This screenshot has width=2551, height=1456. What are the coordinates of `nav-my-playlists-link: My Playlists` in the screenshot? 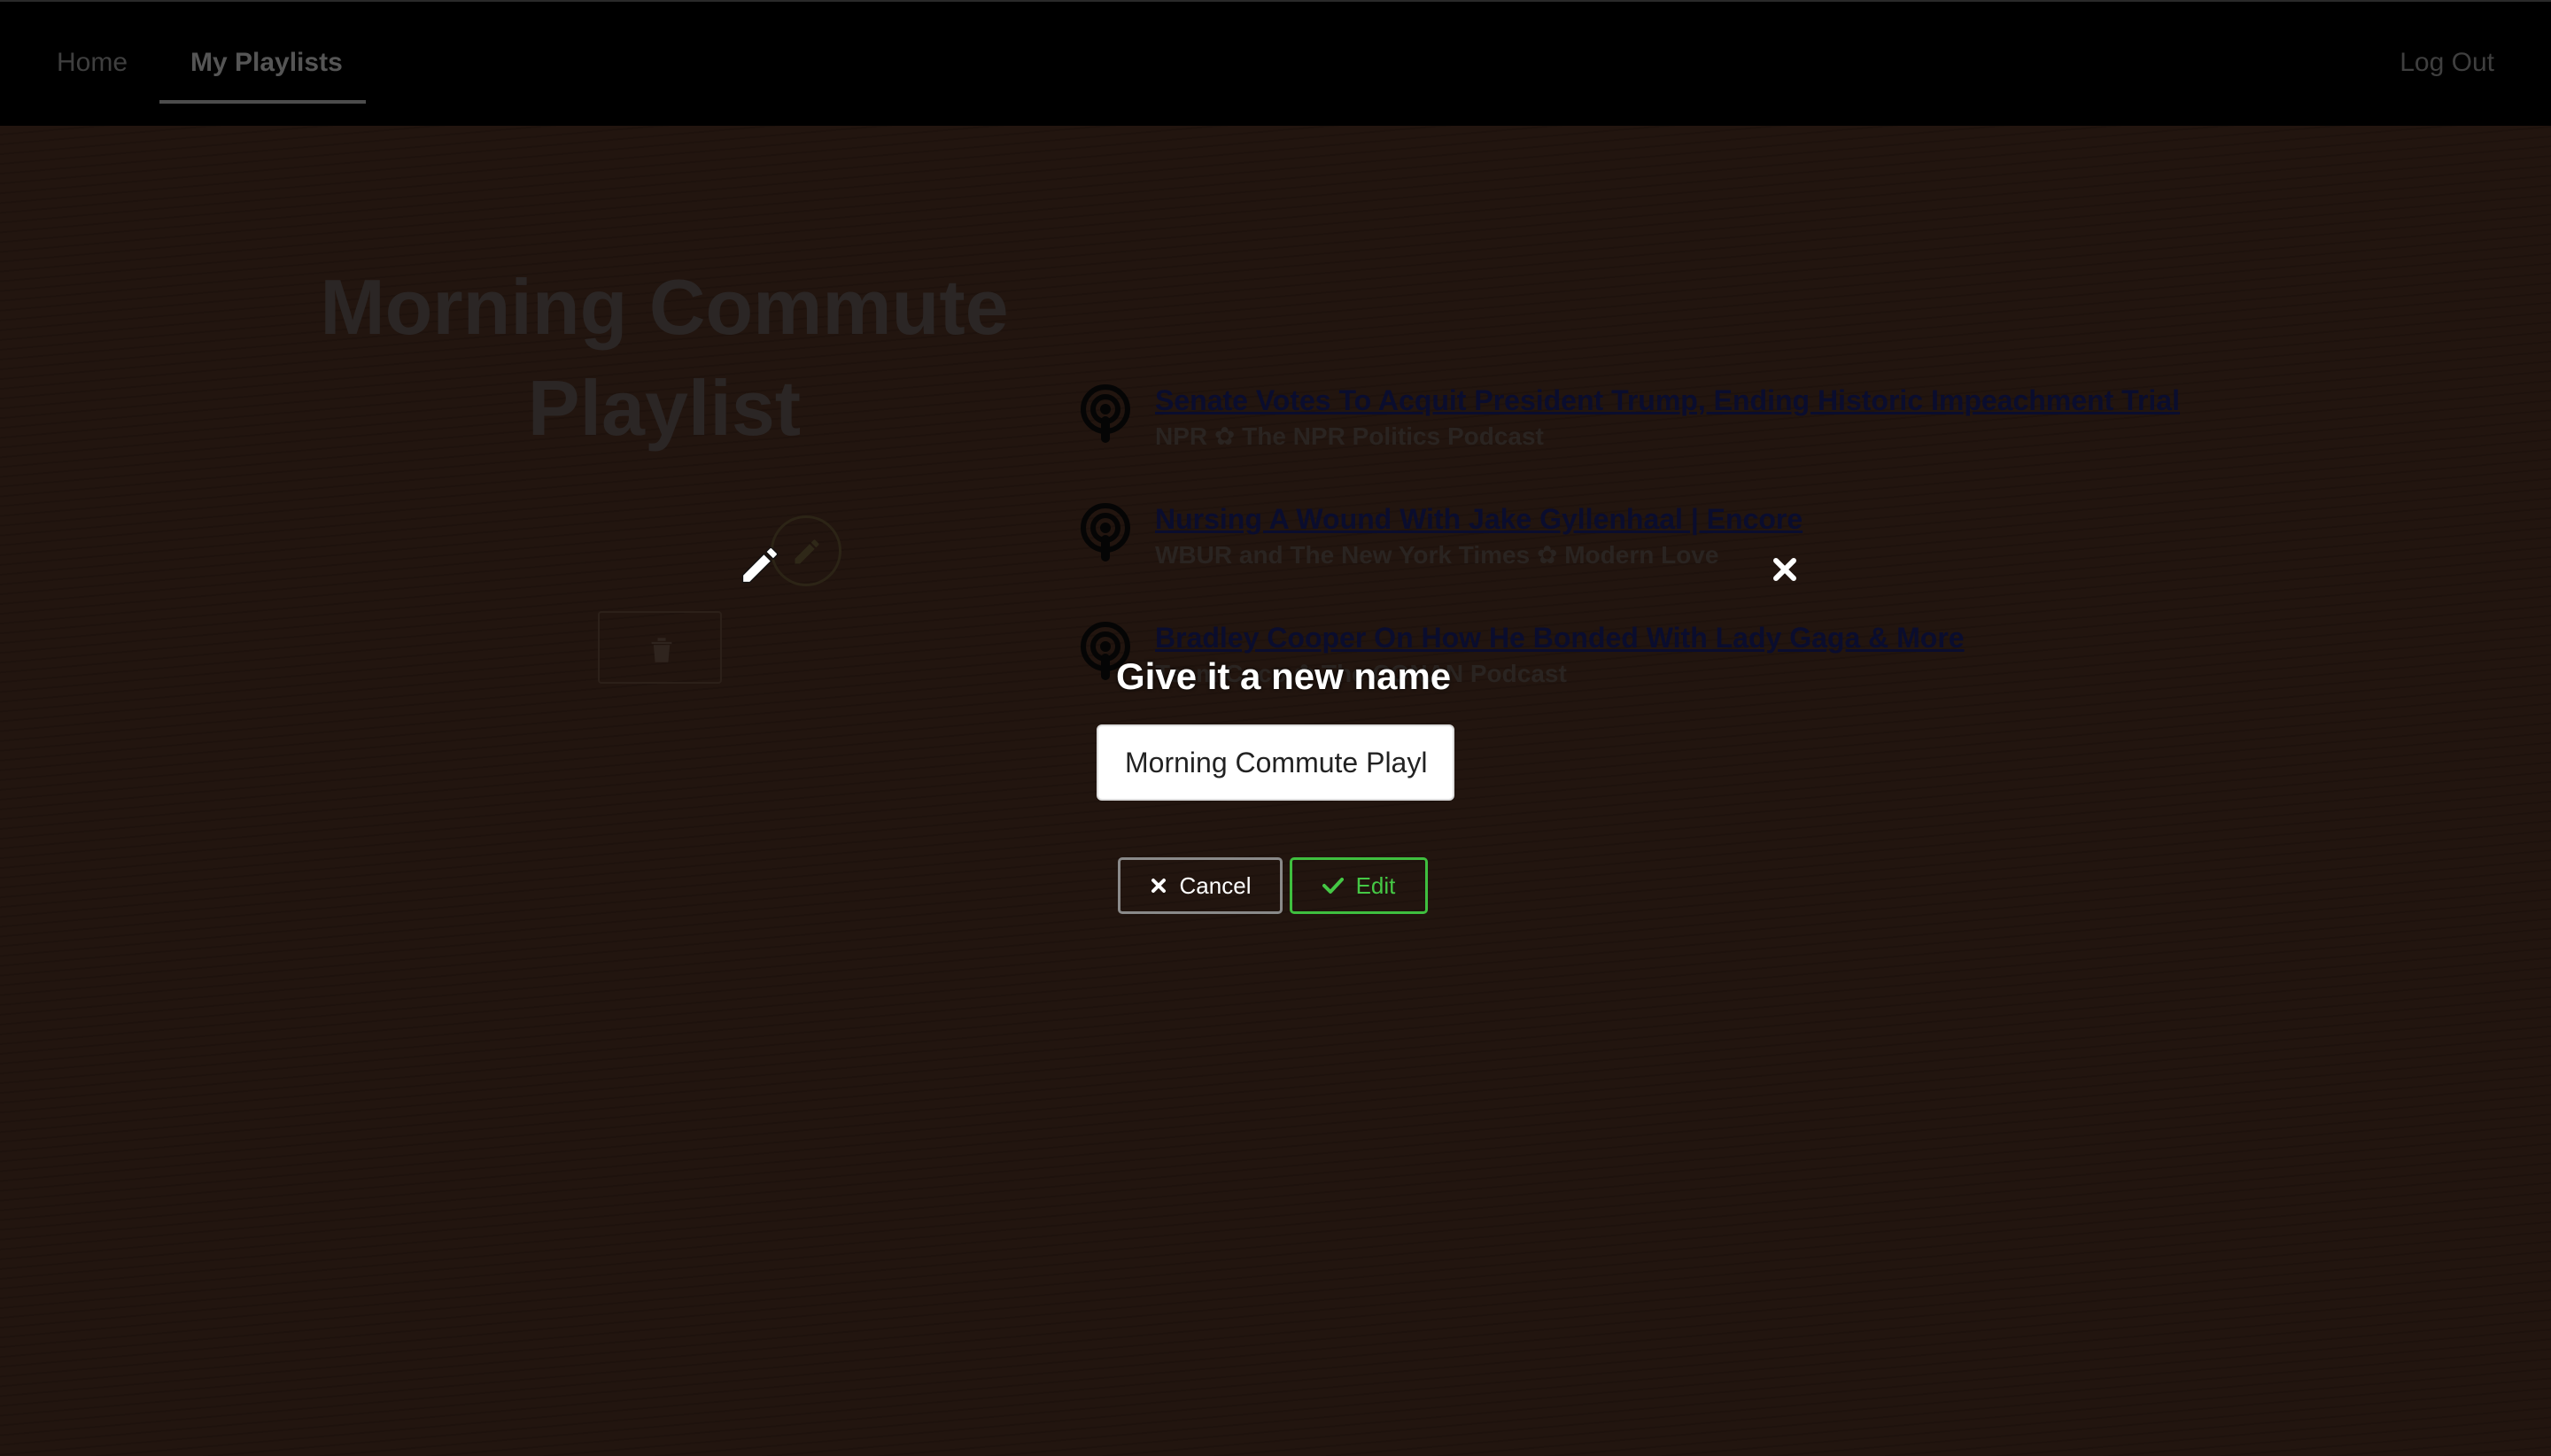 It's located at (266, 63).